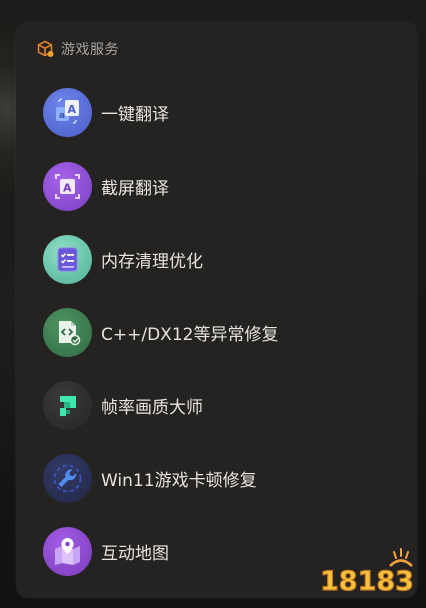 The height and width of the screenshot is (608, 426). I want to click on map-pin-icon, so click(67, 551).